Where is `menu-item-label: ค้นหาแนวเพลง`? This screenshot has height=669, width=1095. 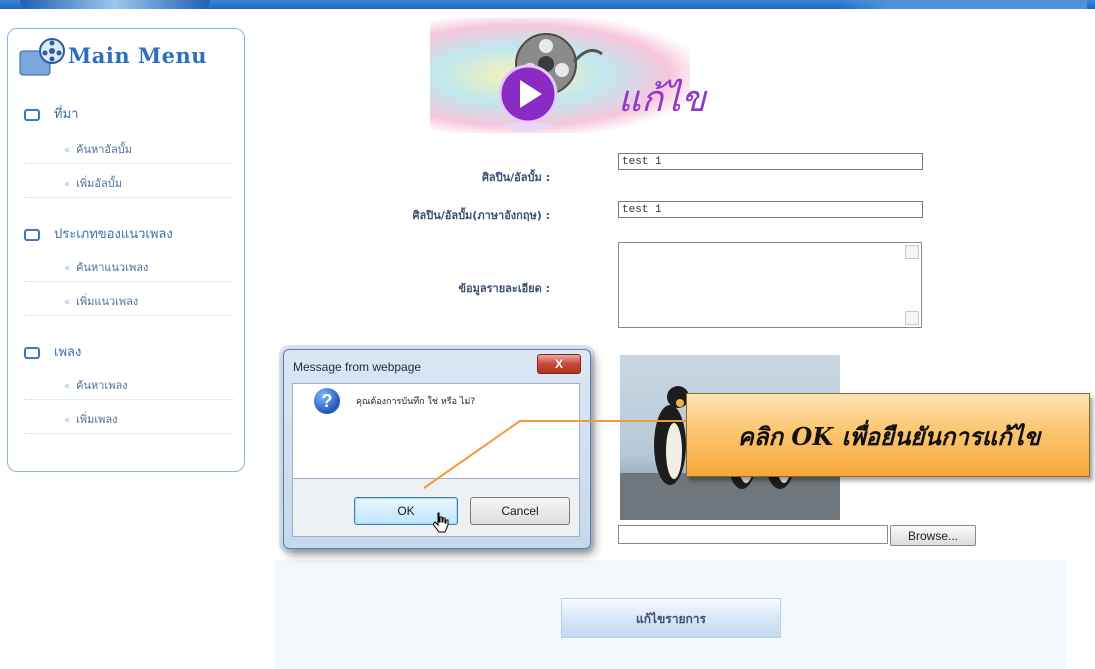
menu-item-label: ค้นหาแนวเพลง is located at coordinates (112, 267).